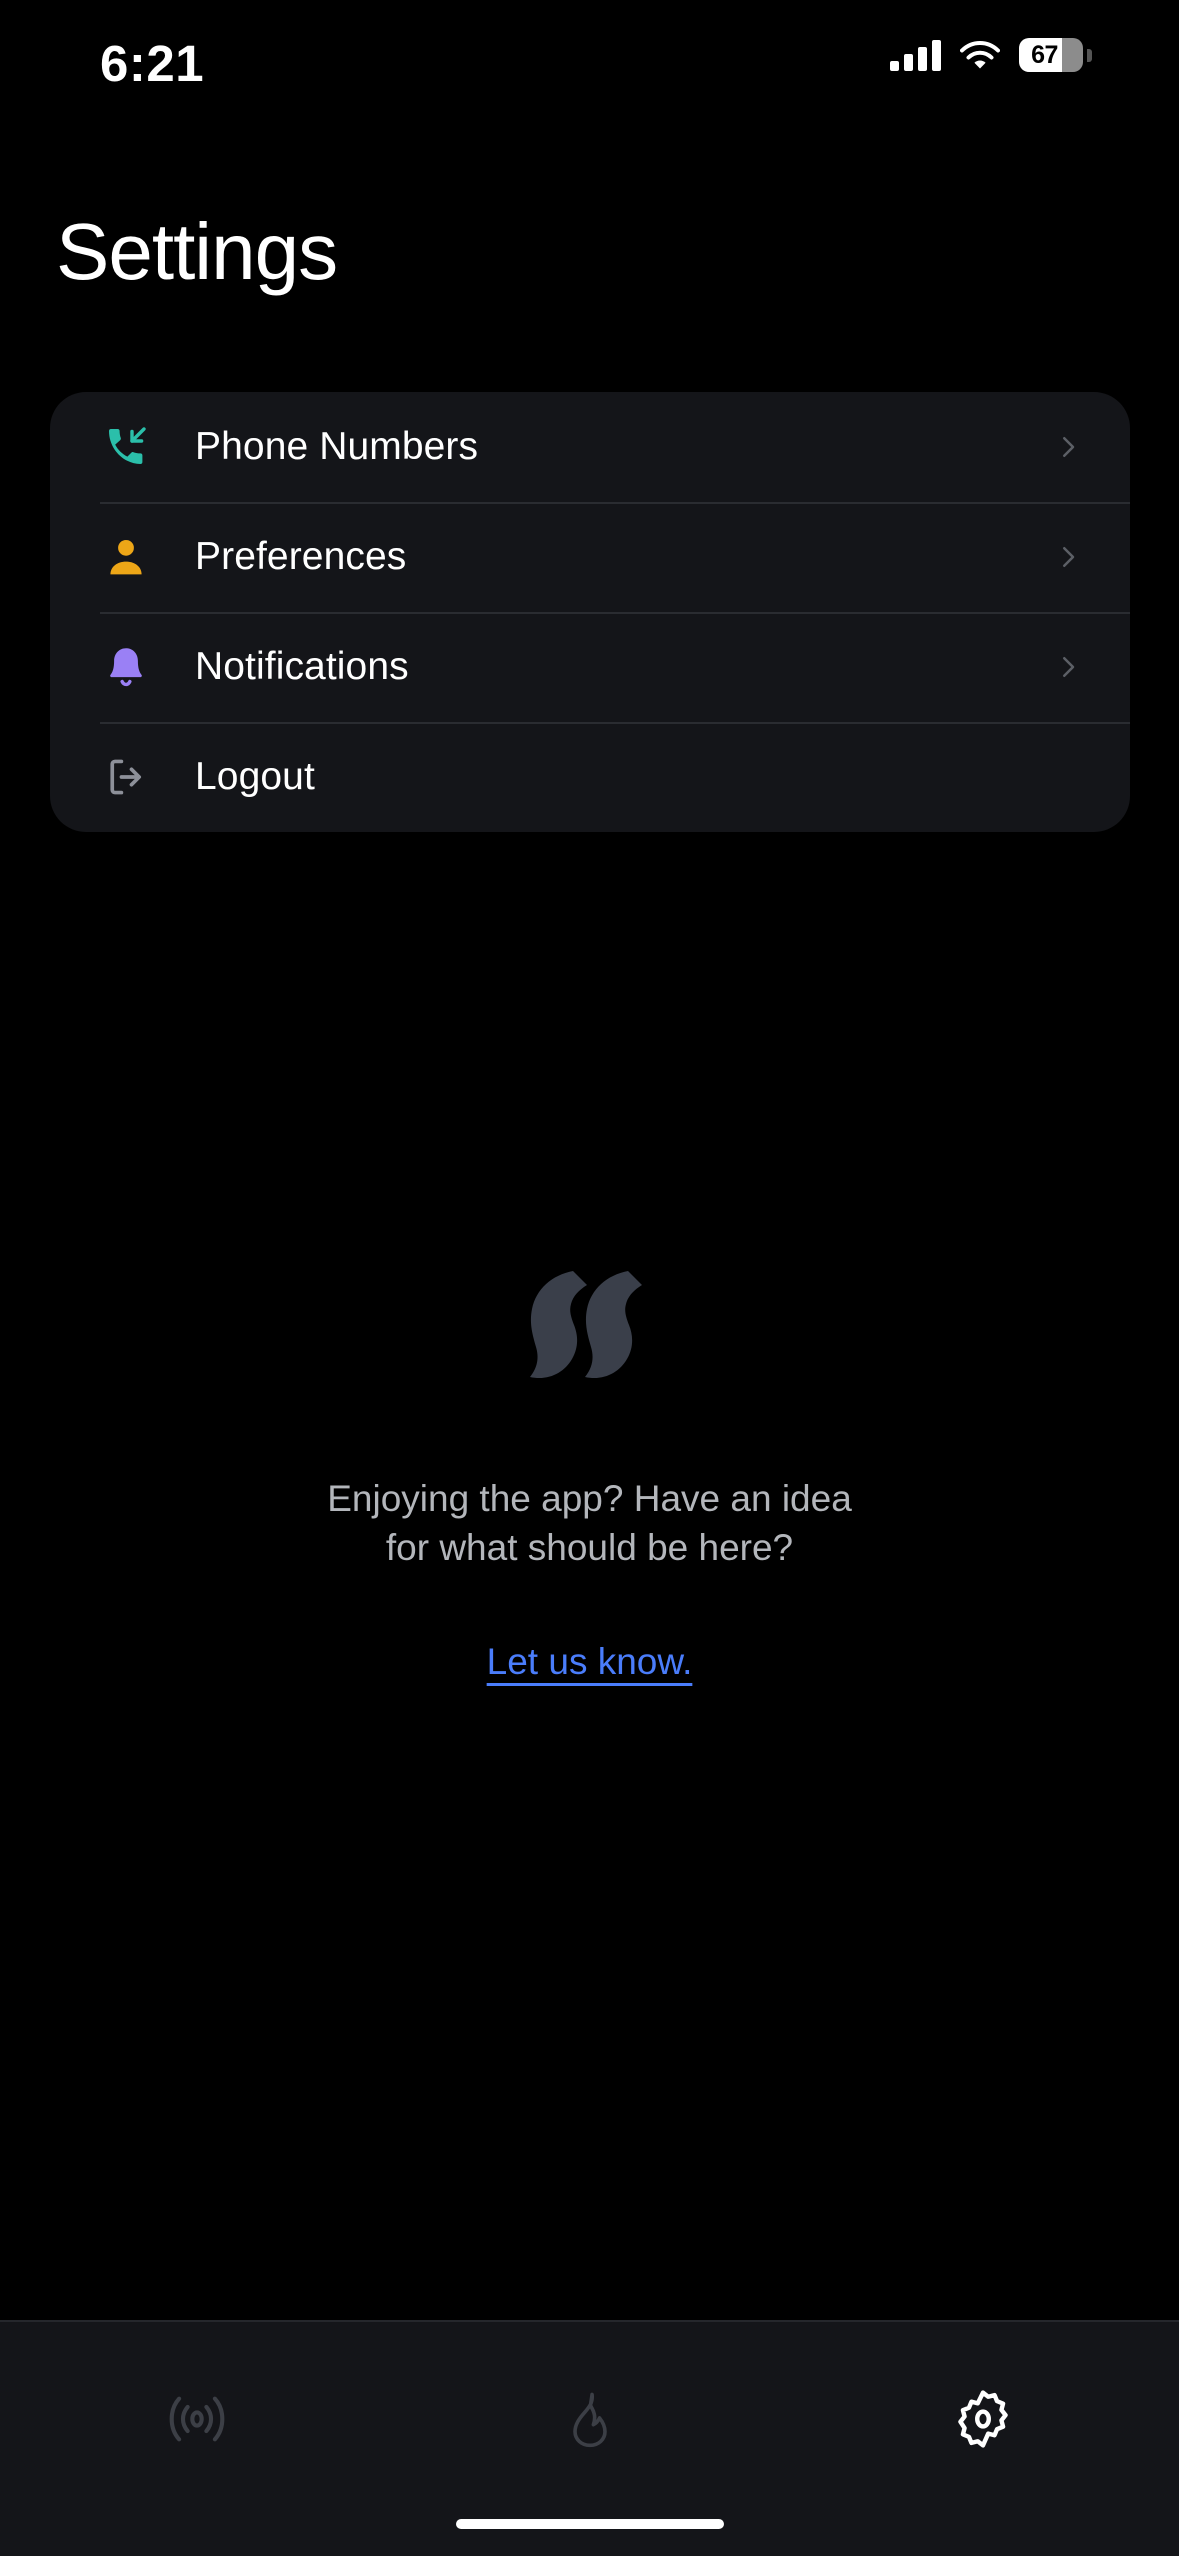 Image resolution: width=1179 pixels, height=2556 pixels. I want to click on gear-icon, so click(983, 2419).